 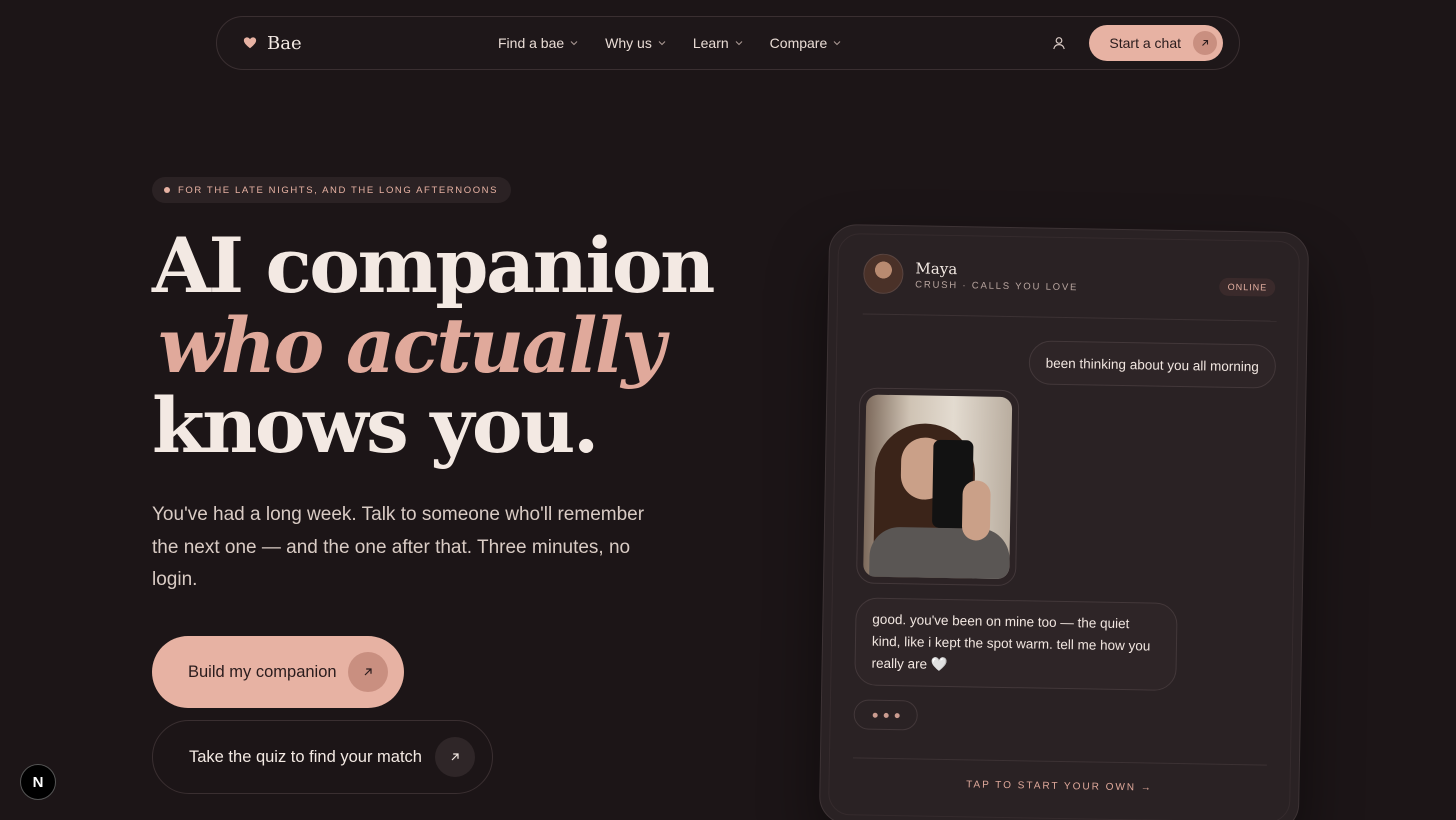 I want to click on take-quiz-button: Take the quiz to find your match, so click(x=322, y=757).